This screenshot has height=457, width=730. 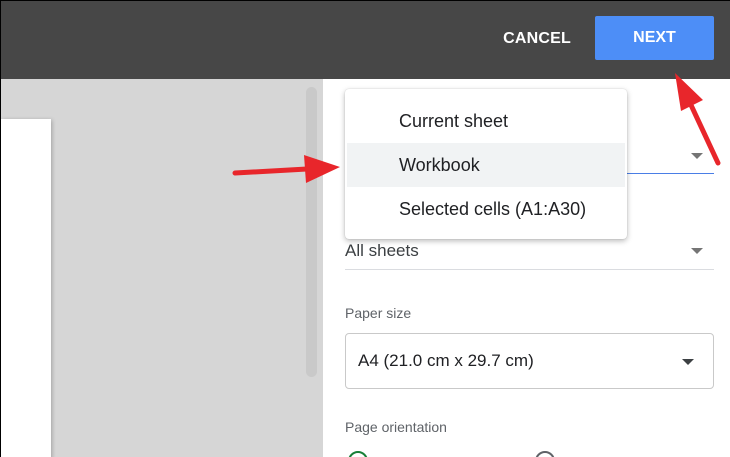 What do you see at coordinates (486, 121) in the screenshot?
I see `menu-item-current-sheet: Current sheet` at bounding box center [486, 121].